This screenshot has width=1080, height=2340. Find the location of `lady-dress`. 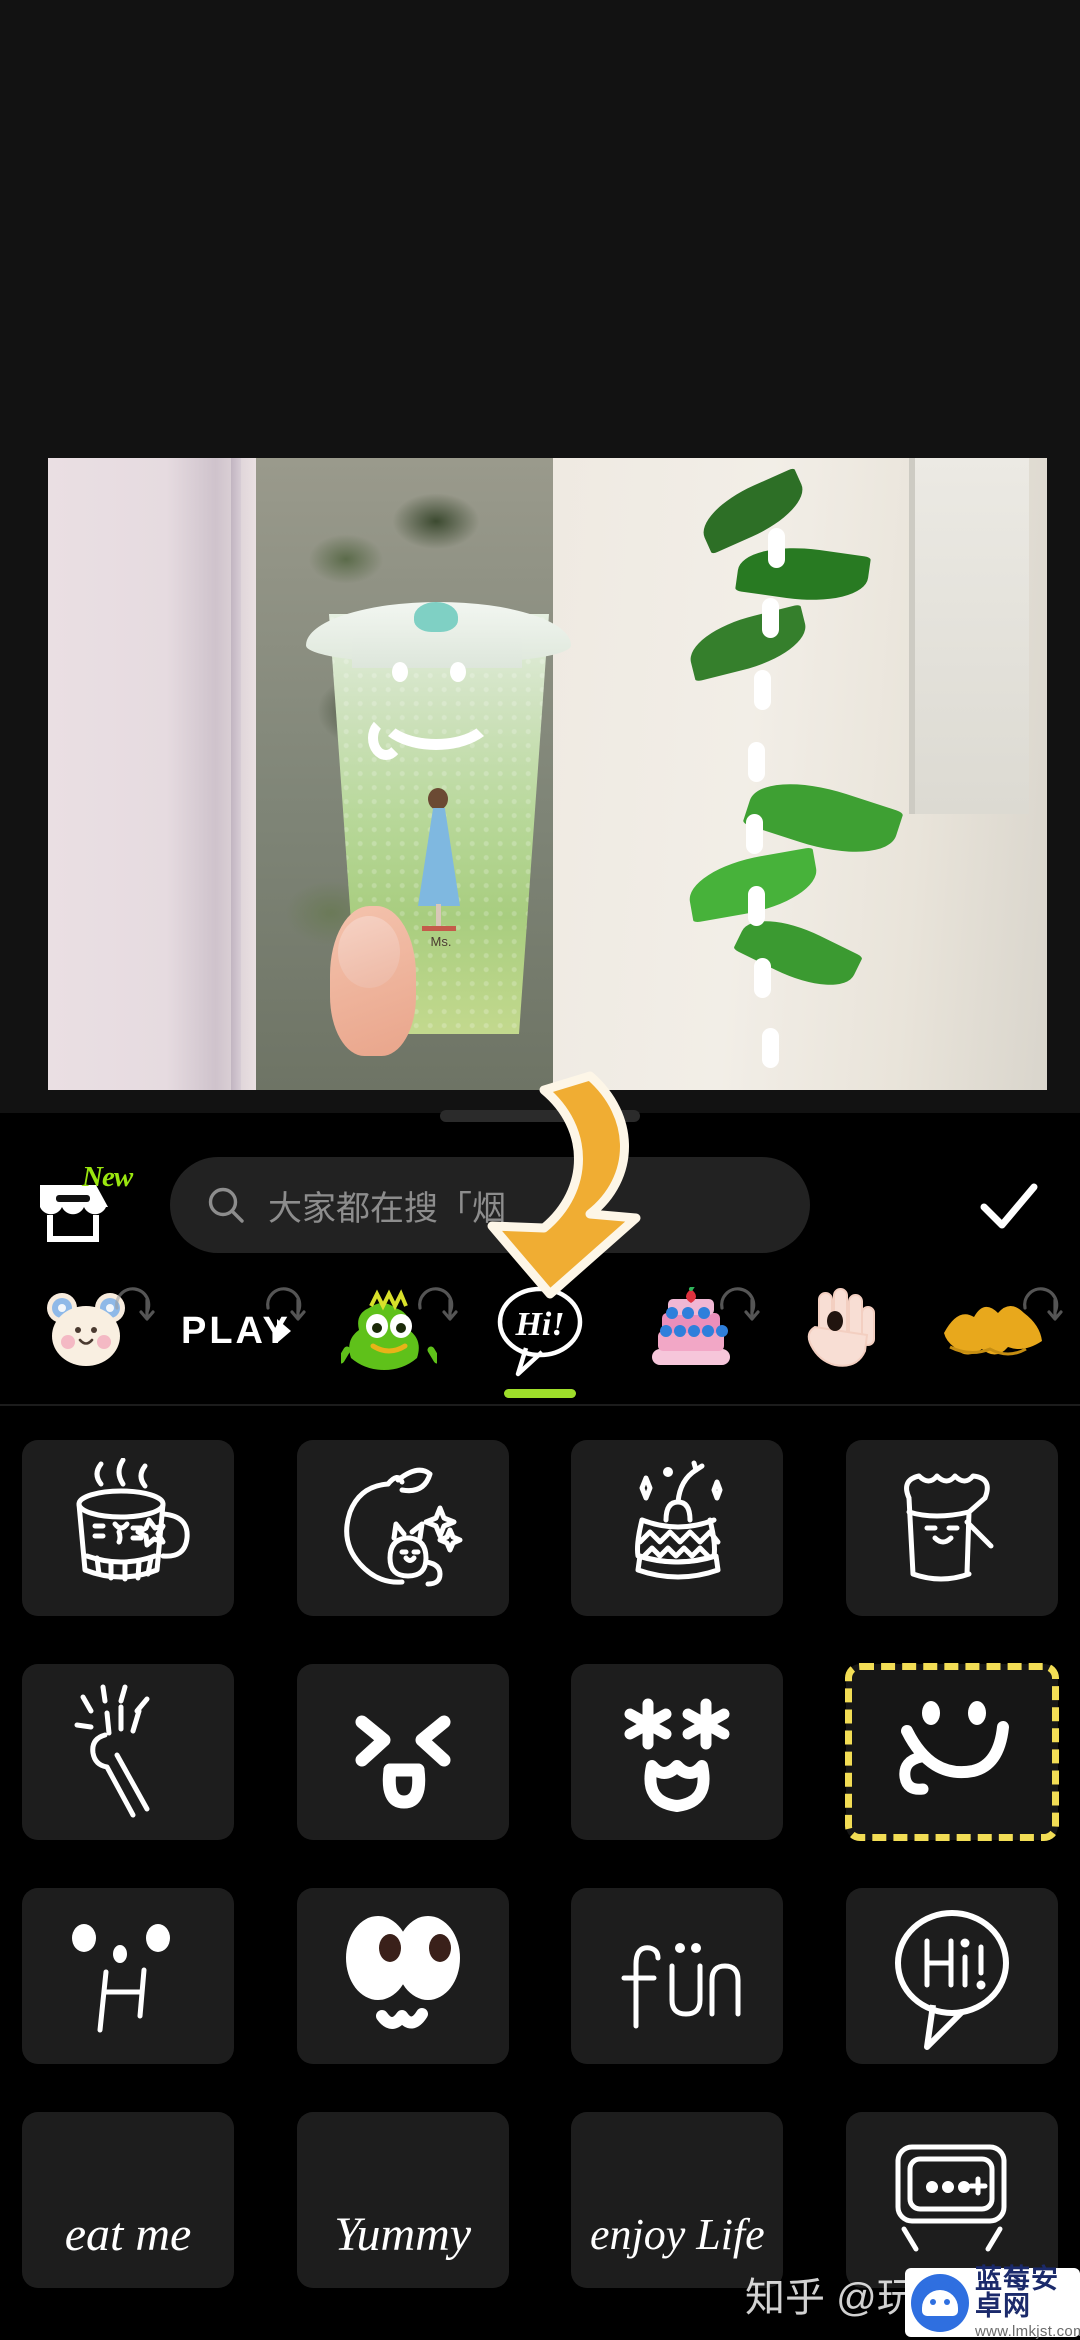

lady-dress is located at coordinates (439, 857).